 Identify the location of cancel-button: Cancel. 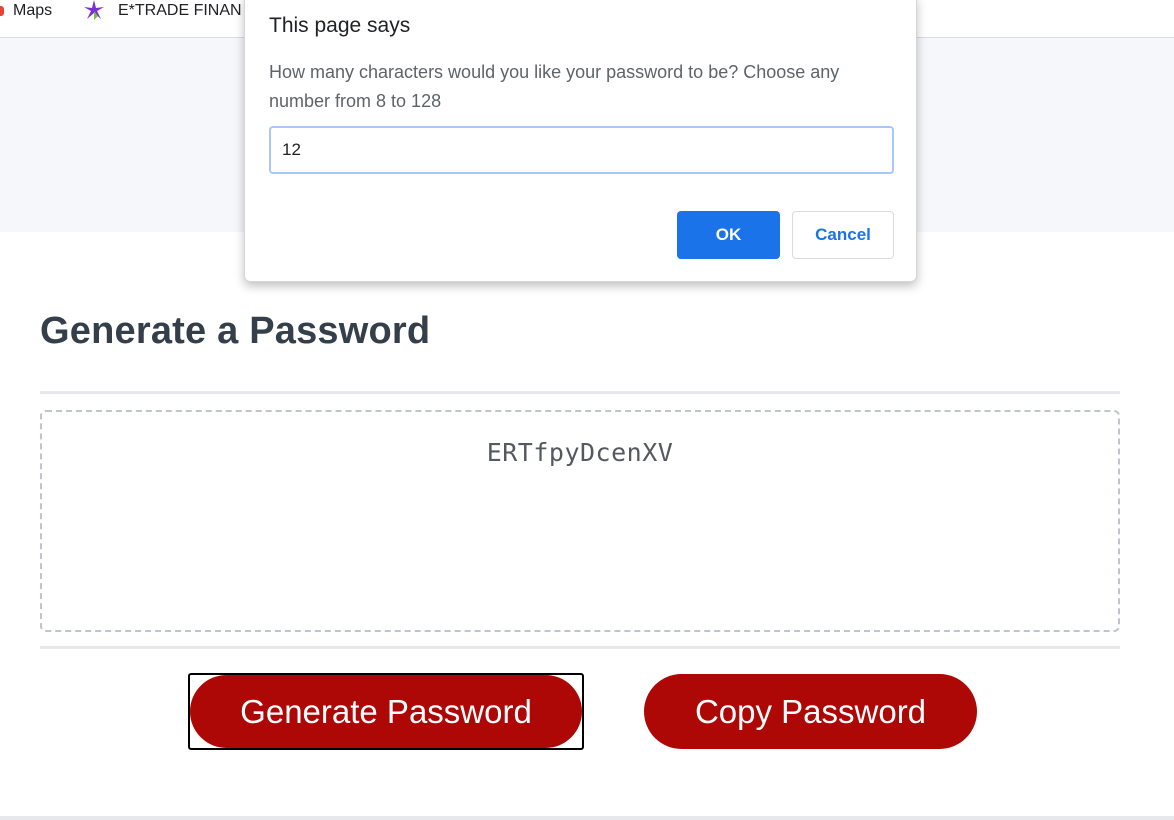
(843, 235).